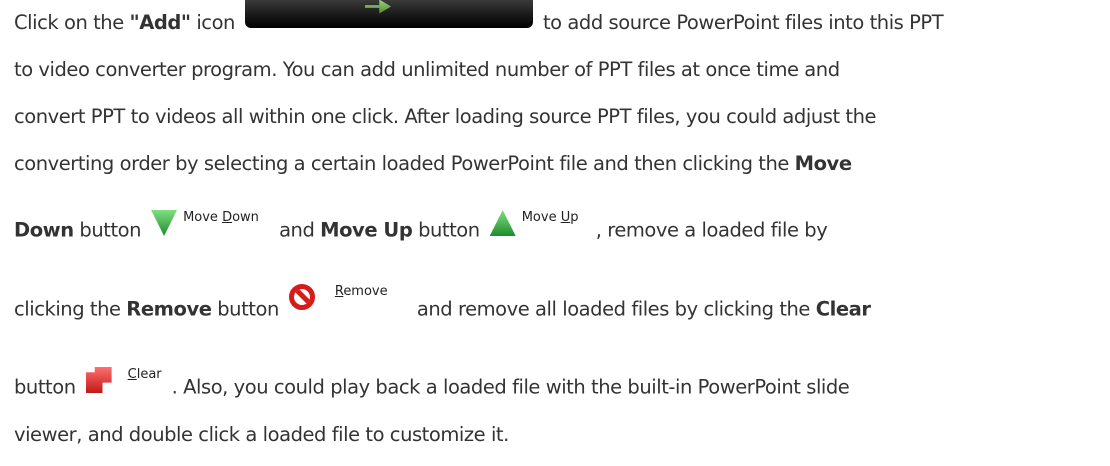 The image size is (1110, 466). I want to click on line-text: Click on the, so click(72, 22).